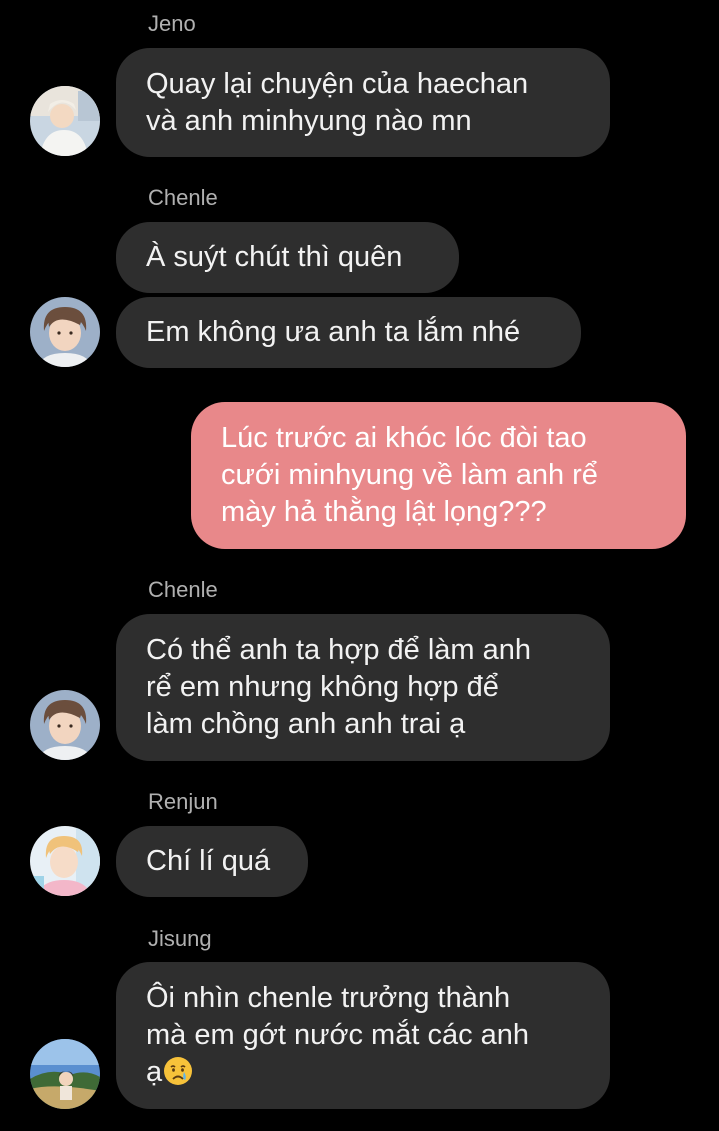 Image resolution: width=719 pixels, height=1131 pixels. I want to click on message-line: mà em gớt nước mắt các anh, so click(338, 1035).